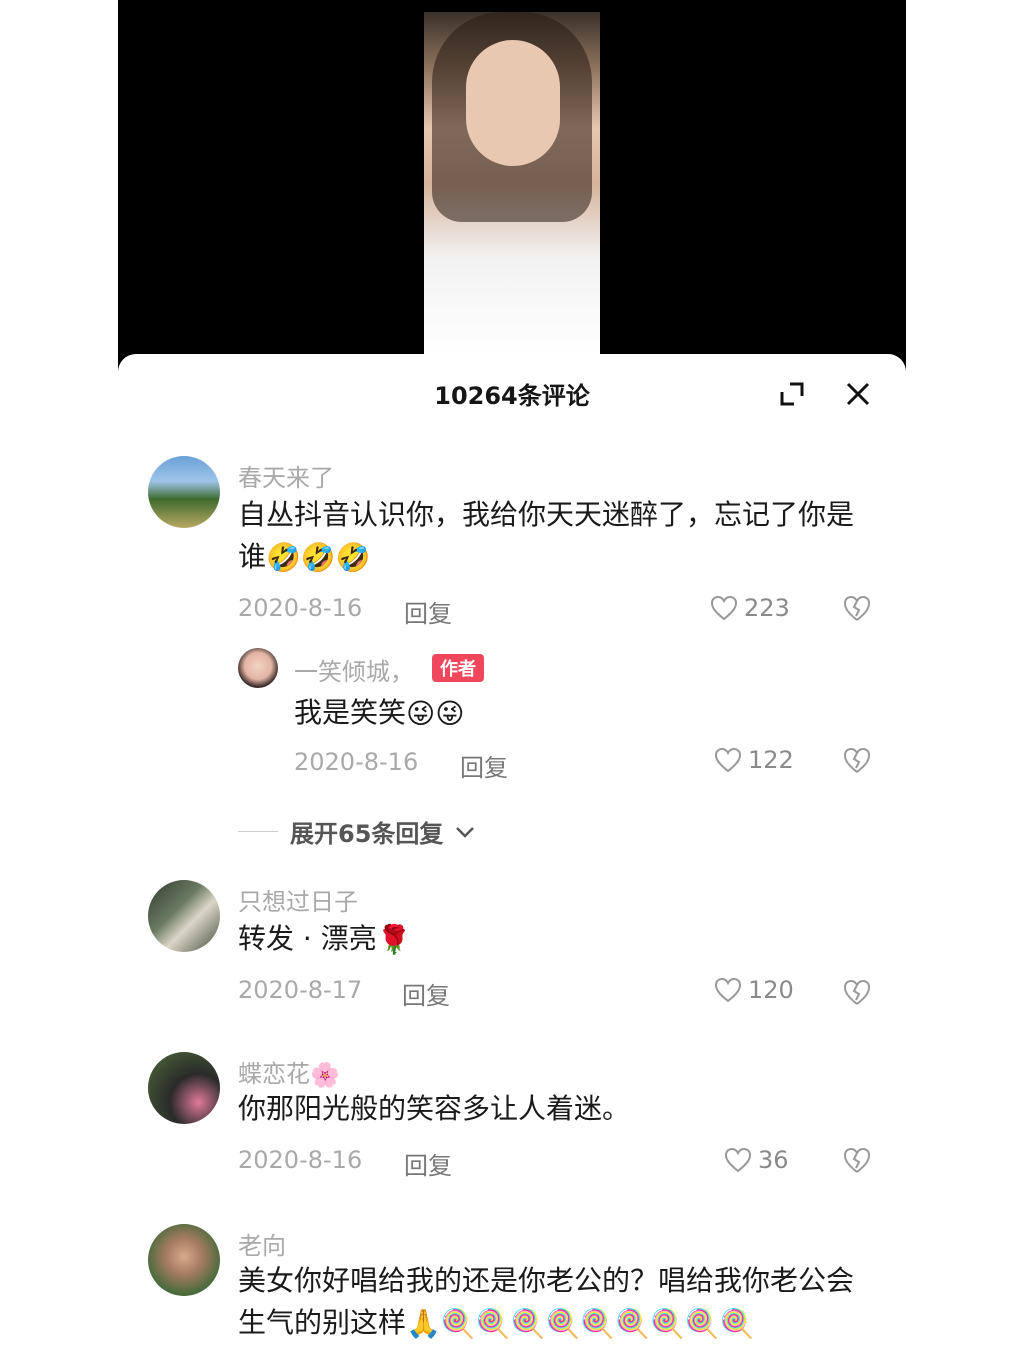 The image size is (1024, 1365). What do you see at coordinates (771, 760) in the screenshot?
I see `like-count: 122` at bounding box center [771, 760].